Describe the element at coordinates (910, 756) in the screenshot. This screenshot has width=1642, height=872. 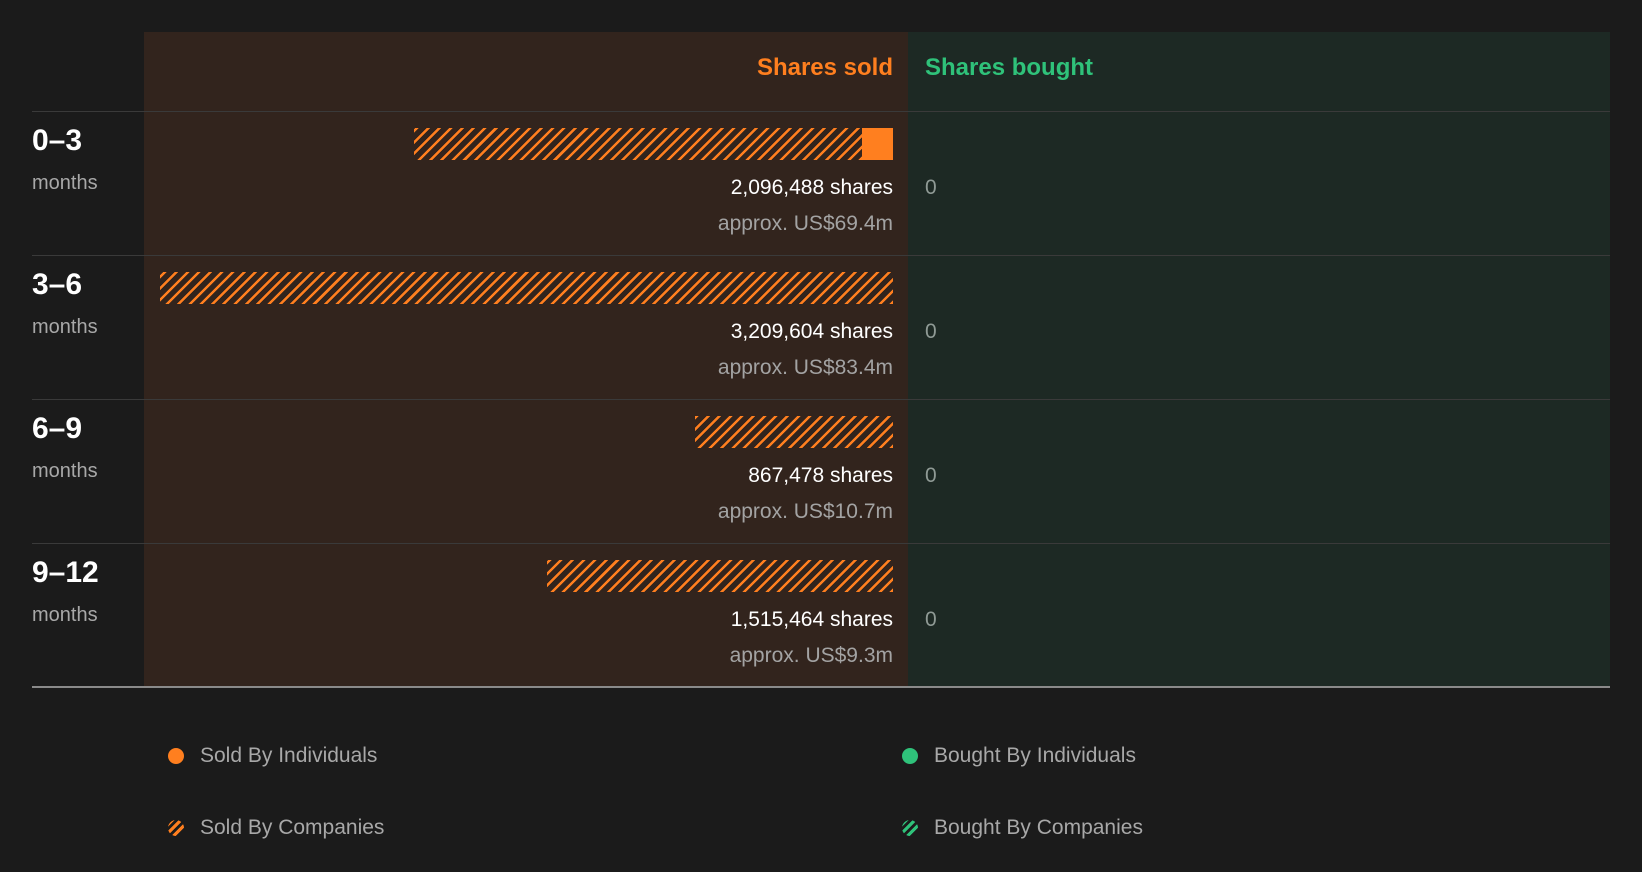
I see `green-dot-icon` at that location.